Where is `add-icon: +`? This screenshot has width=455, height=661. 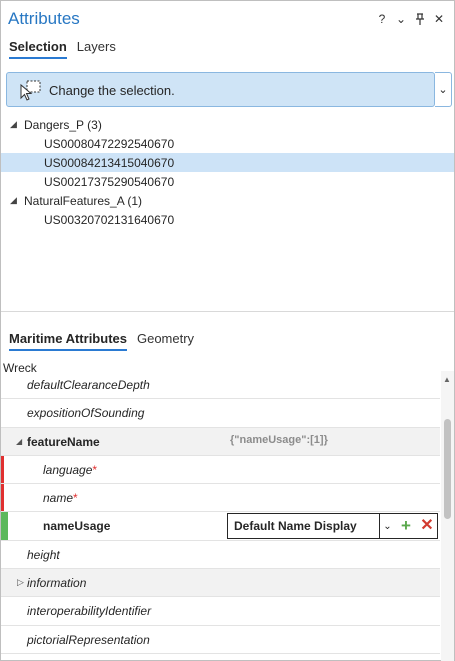 add-icon: + is located at coordinates (406, 526).